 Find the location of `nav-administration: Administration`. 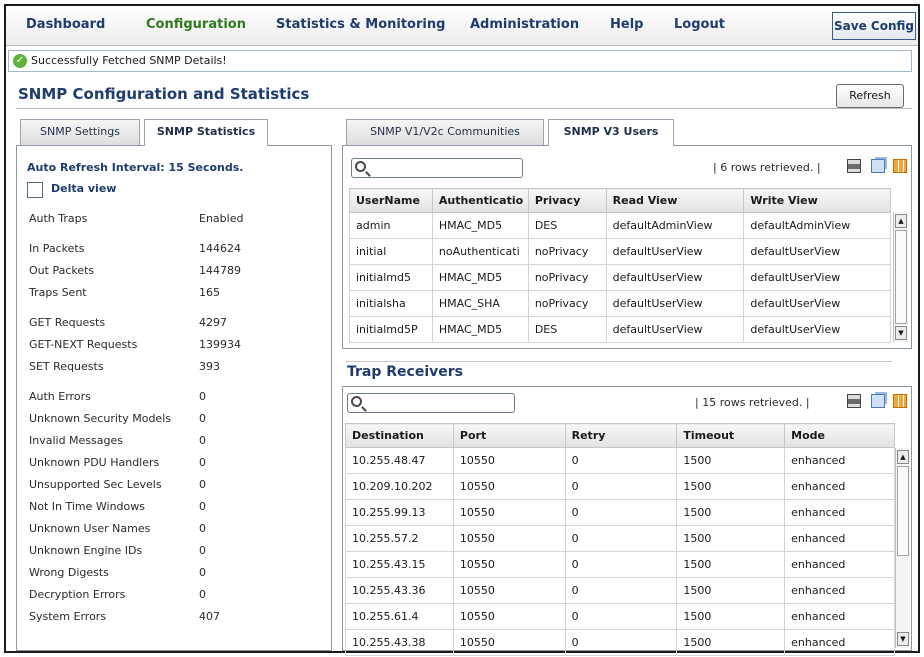

nav-administration: Administration is located at coordinates (524, 24).